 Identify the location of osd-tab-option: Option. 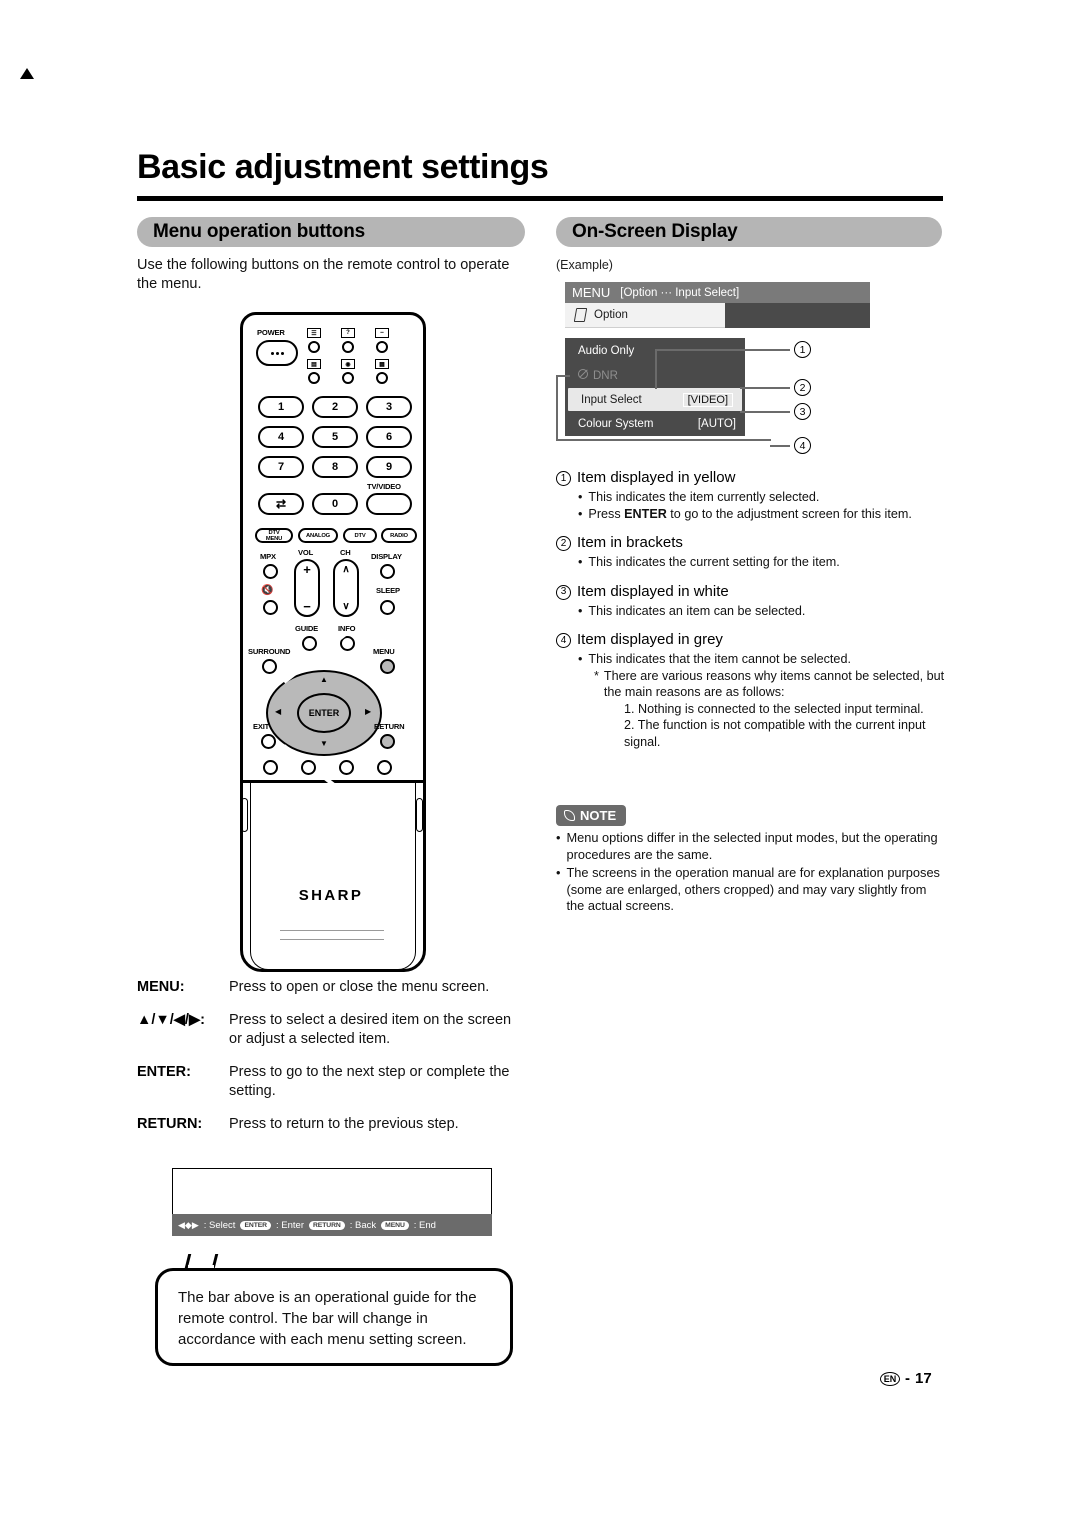
(645, 315).